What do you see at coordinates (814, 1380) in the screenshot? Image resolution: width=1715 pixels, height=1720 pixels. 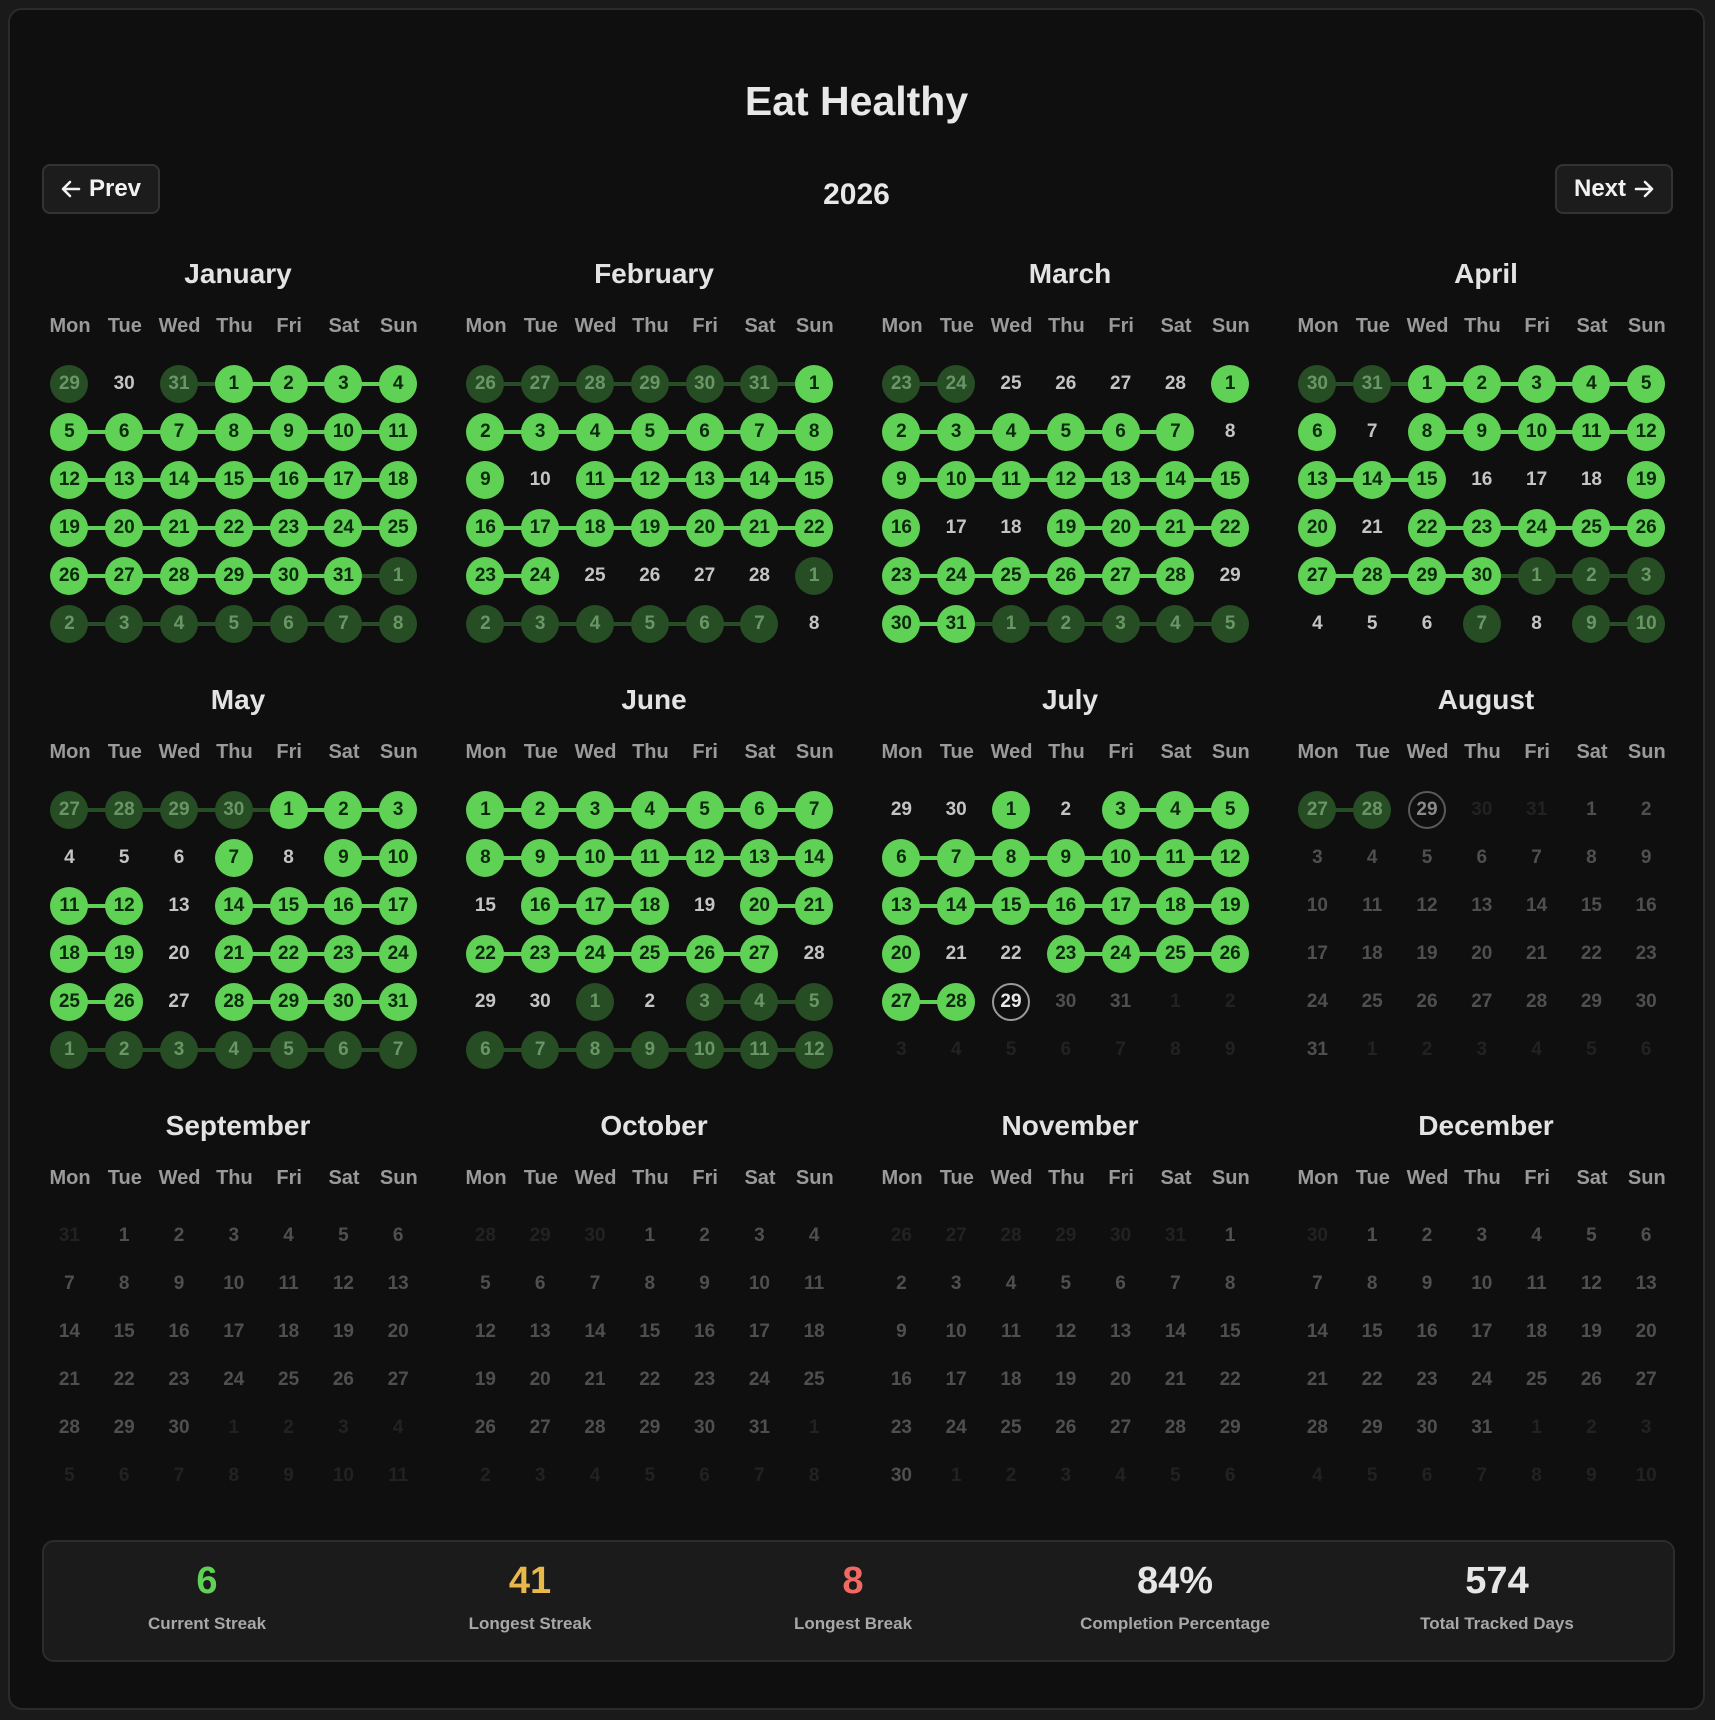 I see `day-cell: 25` at bounding box center [814, 1380].